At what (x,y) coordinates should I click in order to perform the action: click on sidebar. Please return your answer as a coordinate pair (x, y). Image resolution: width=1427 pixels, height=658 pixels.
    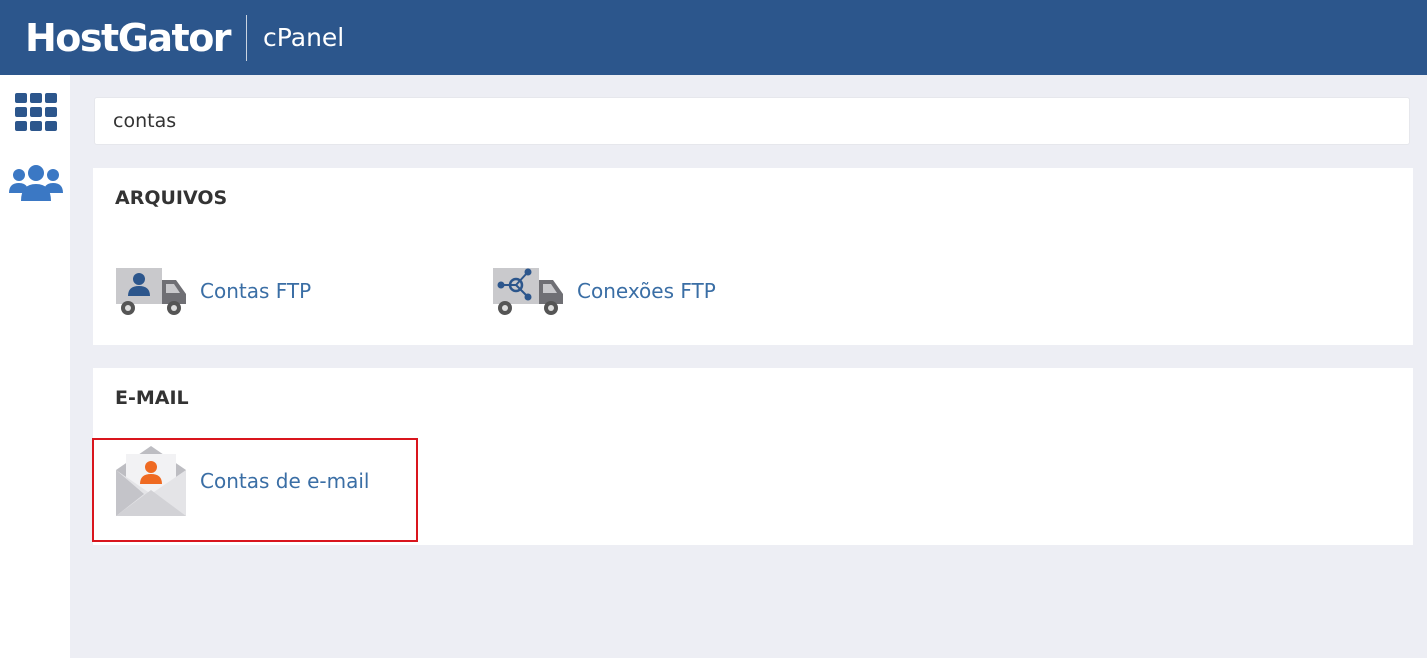
    Looking at the image, I should click on (35, 366).